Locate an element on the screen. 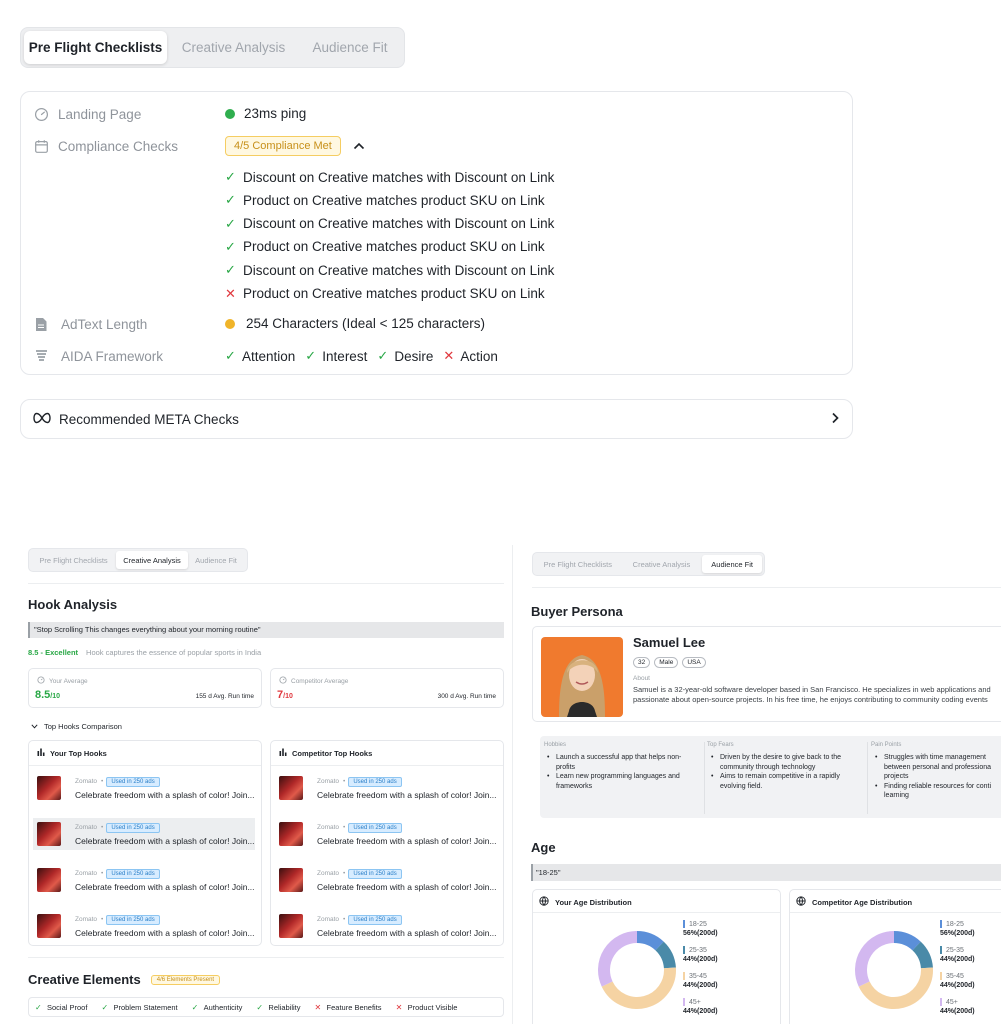 The height and width of the screenshot is (1024, 1001). legend-name-row: 35-45 is located at coordinates (700, 976).